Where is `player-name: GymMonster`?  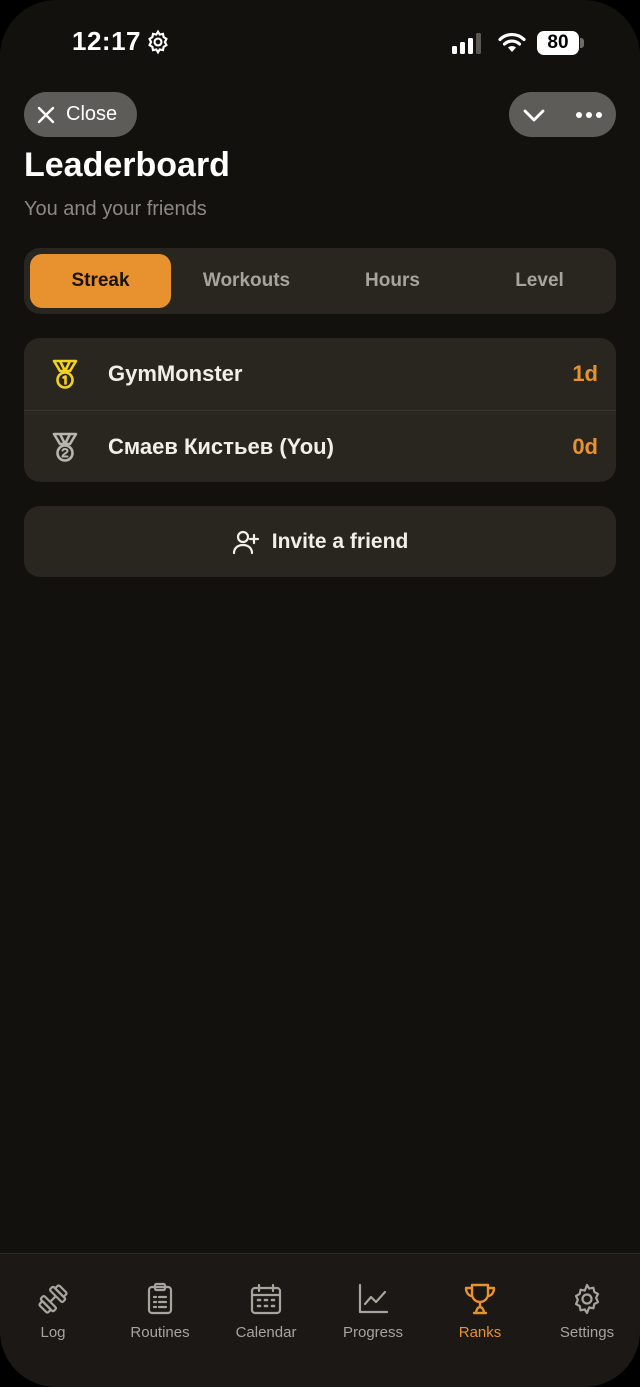 player-name: GymMonster is located at coordinates (175, 373).